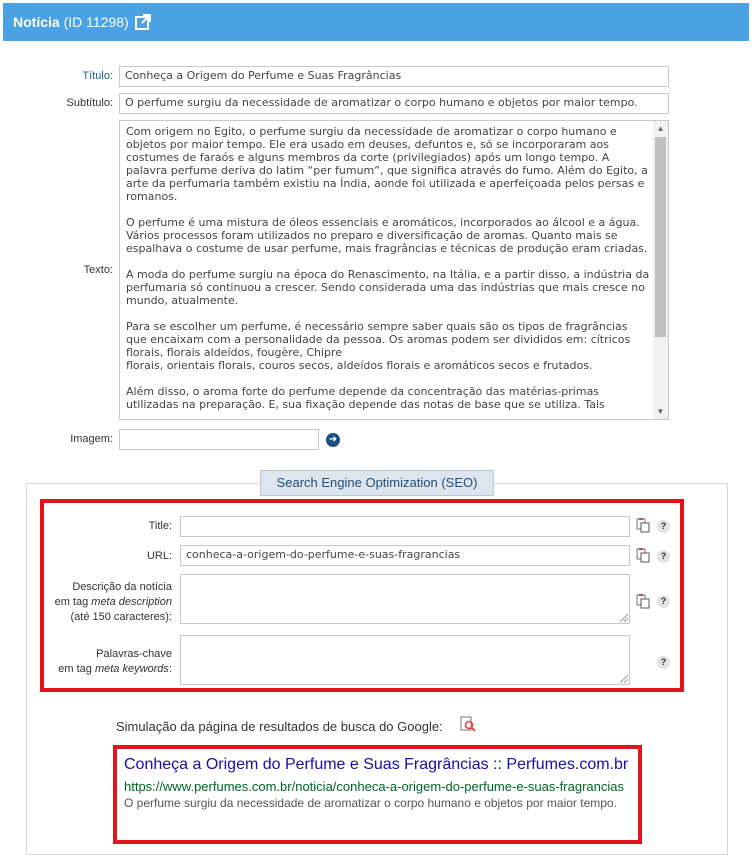  Describe the element at coordinates (660, 411) in the screenshot. I see `scroll-down-arrow-icon: ▼` at that location.